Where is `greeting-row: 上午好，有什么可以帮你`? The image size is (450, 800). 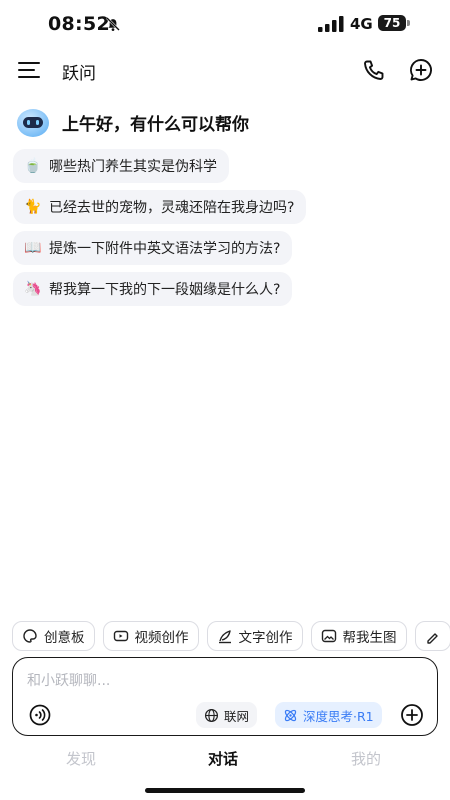 greeting-row: 上午好，有什么可以帮你 is located at coordinates (224, 122).